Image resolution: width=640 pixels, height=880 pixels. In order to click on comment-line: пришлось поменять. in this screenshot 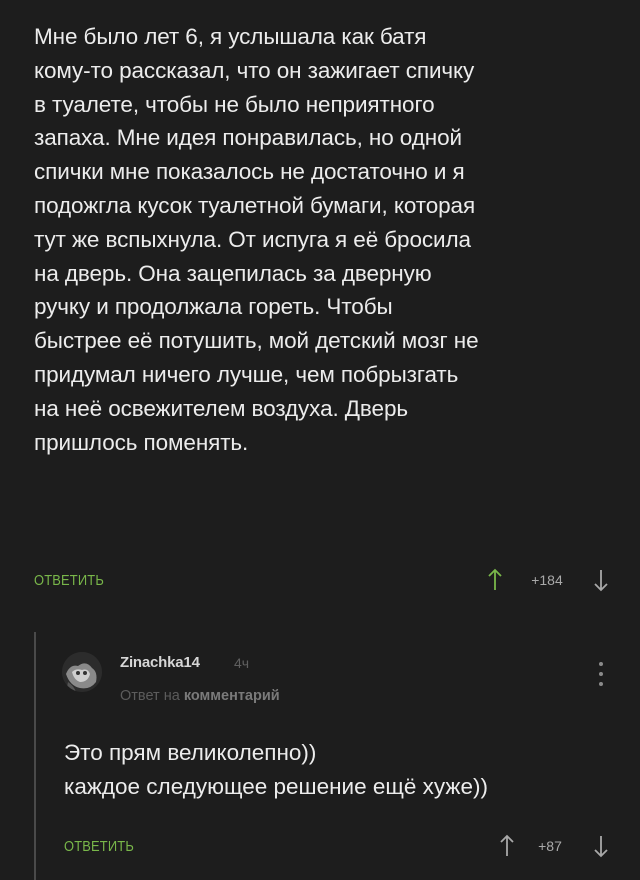, I will do `click(141, 442)`.